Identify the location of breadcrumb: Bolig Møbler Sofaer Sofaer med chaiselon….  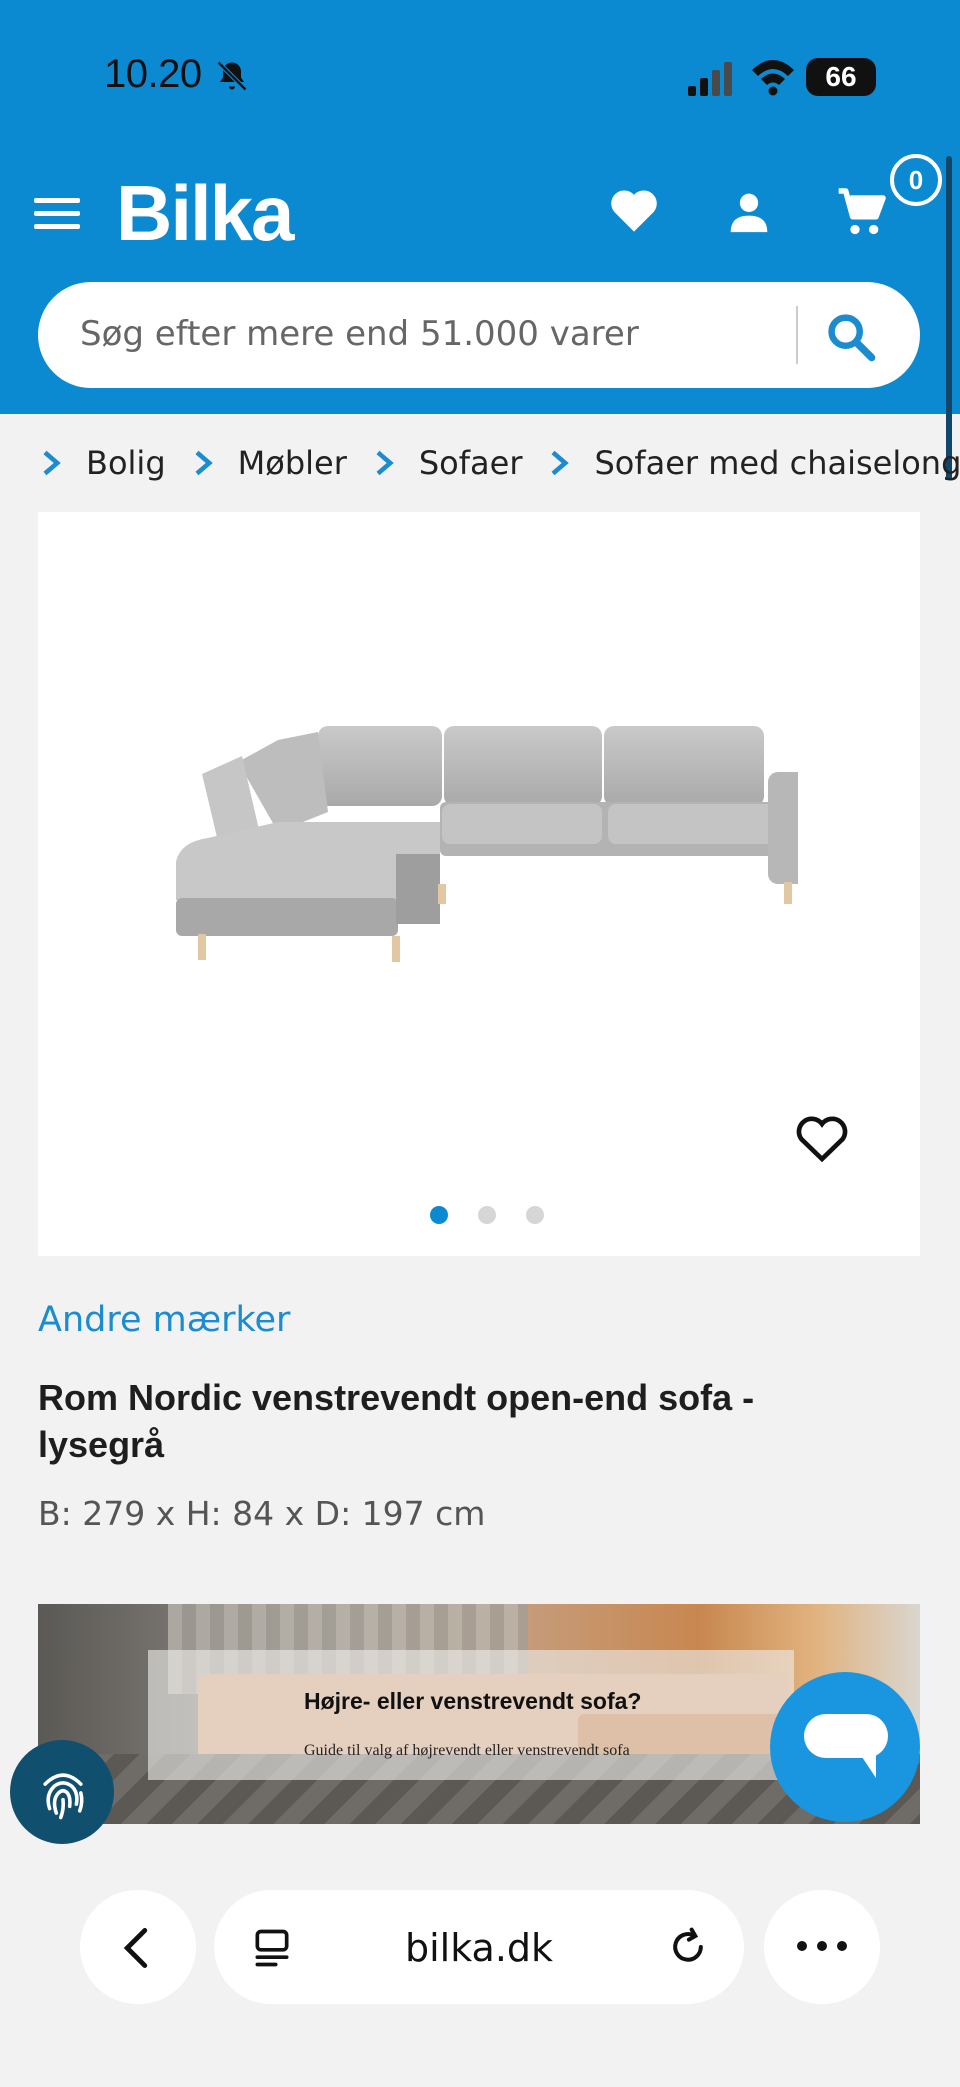
(500, 463).